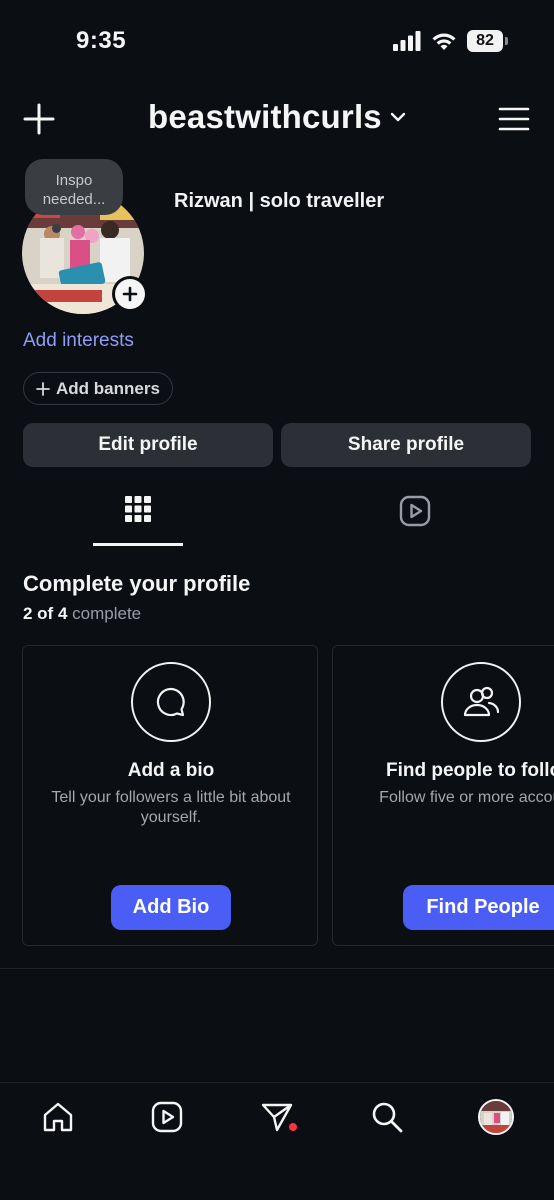 The image size is (554, 1200). I want to click on account-switcher: beastwithcurls, so click(277, 117).